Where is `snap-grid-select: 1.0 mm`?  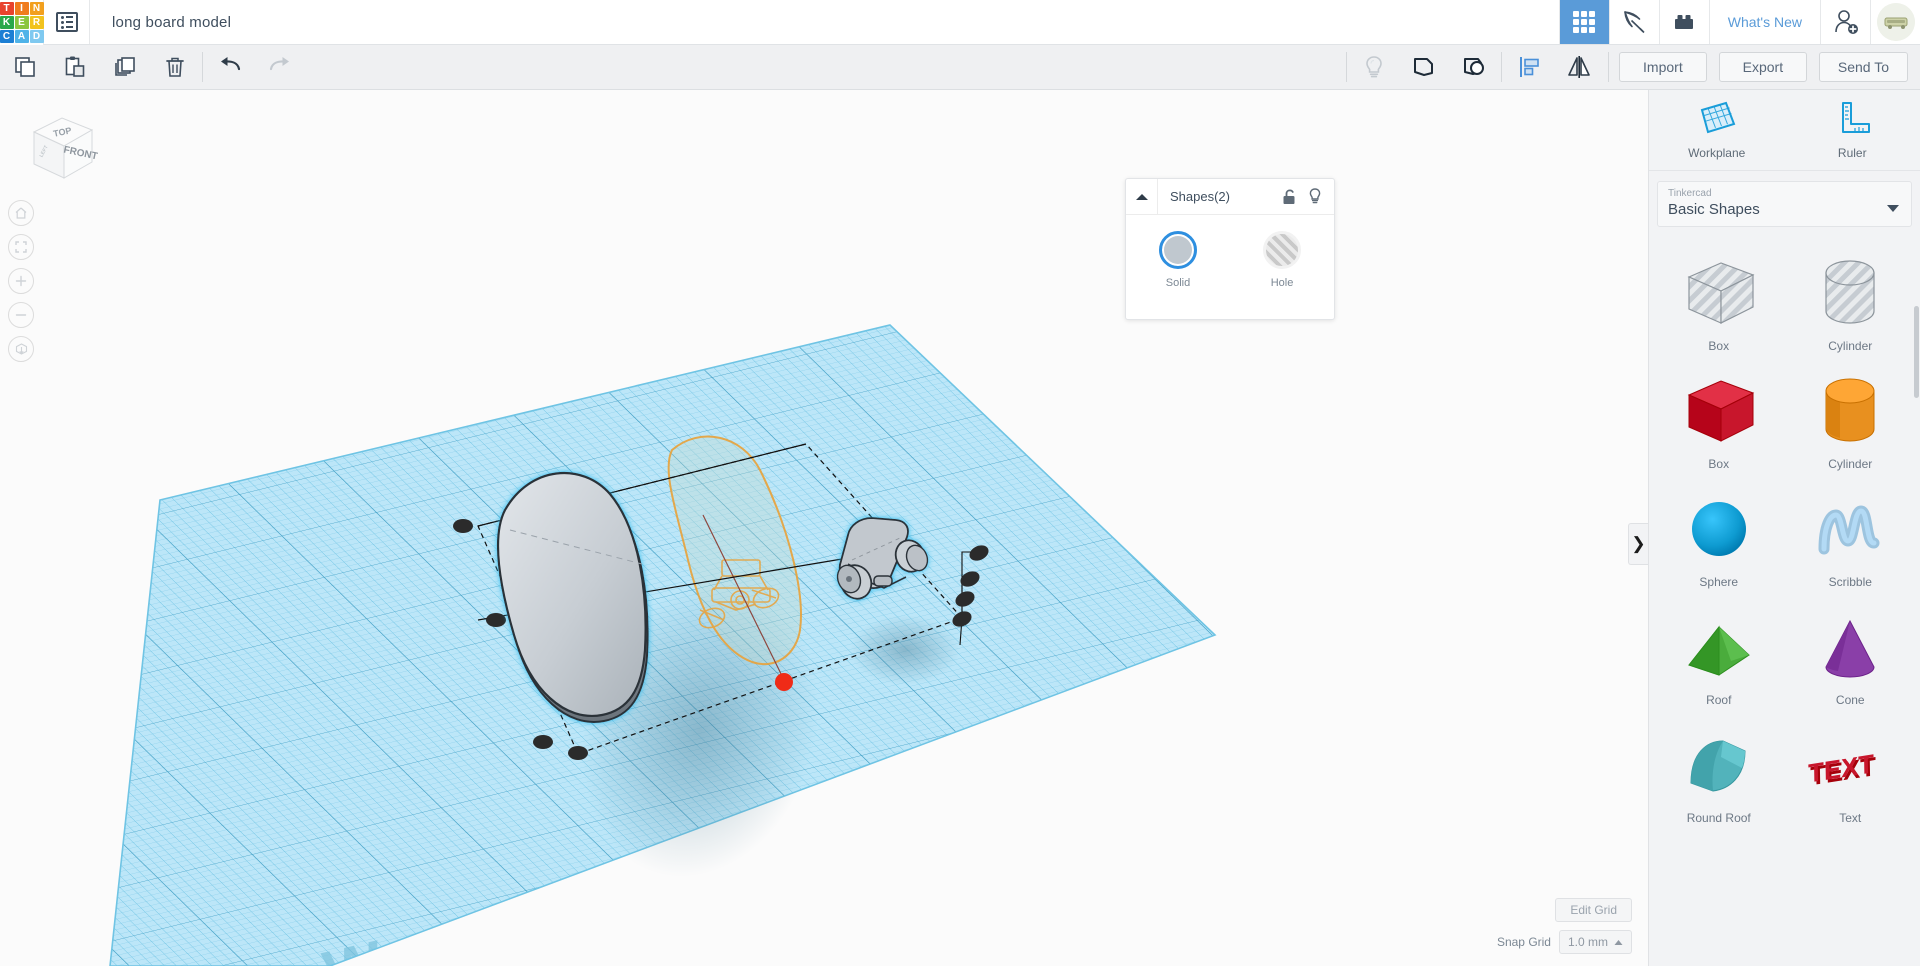
snap-grid-select: 1.0 mm is located at coordinates (1595, 942).